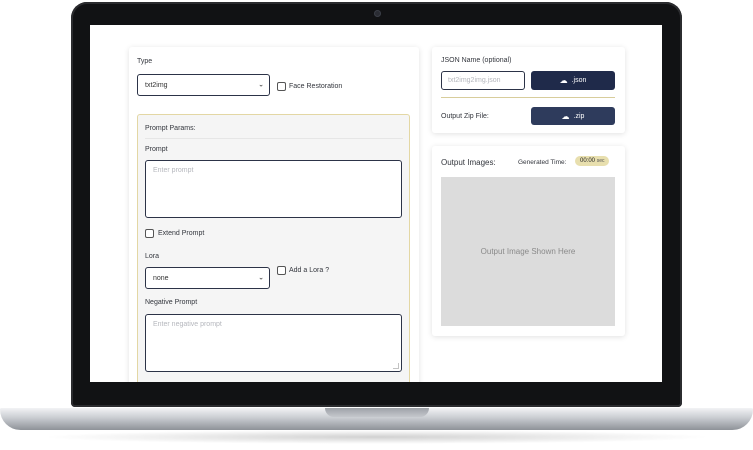 This screenshot has width=753, height=450. I want to click on prompt-label: Prompt, so click(156, 149).